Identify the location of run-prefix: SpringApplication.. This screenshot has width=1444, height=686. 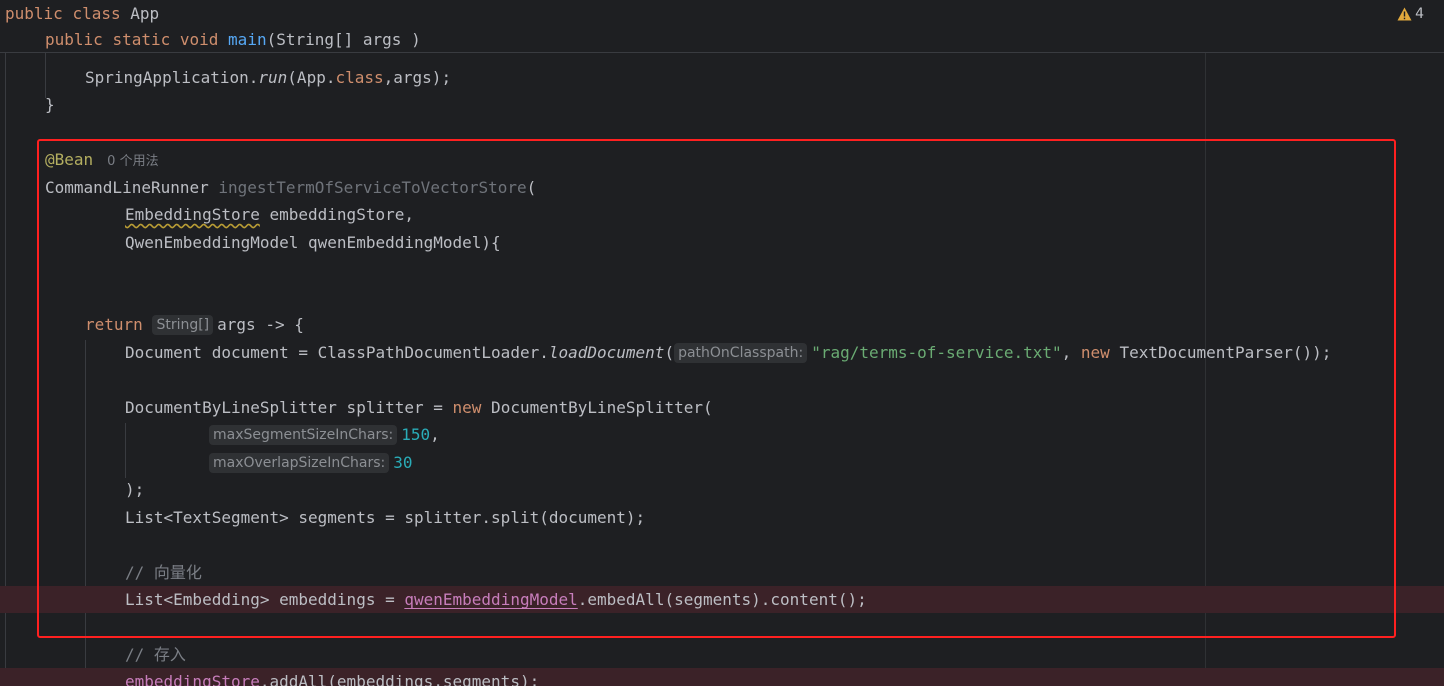
(172, 77).